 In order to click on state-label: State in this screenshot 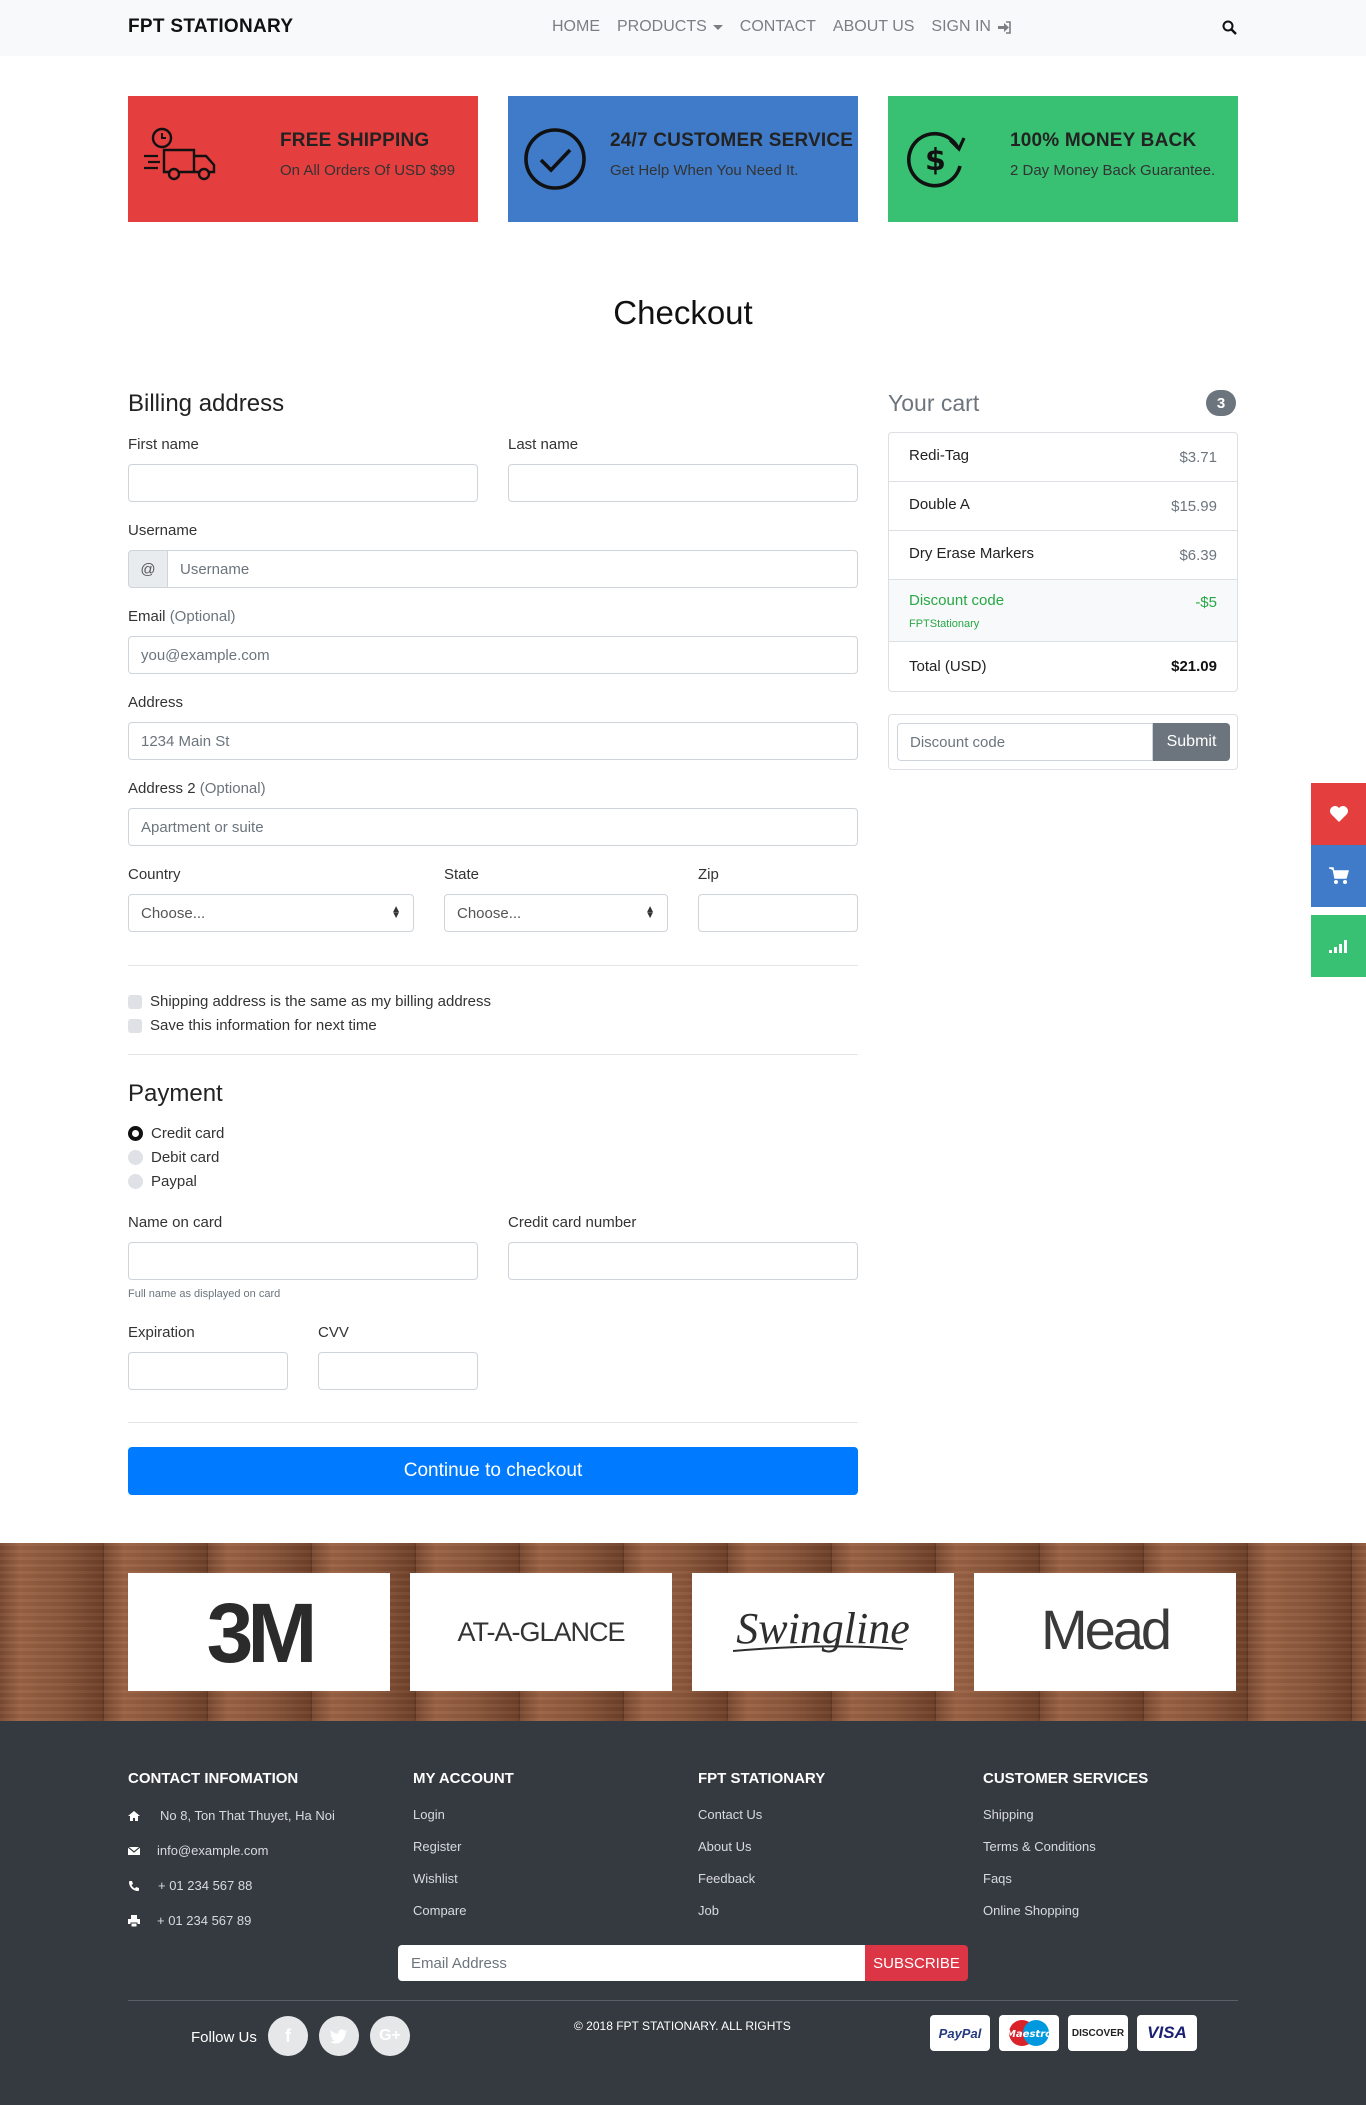, I will do `click(462, 874)`.